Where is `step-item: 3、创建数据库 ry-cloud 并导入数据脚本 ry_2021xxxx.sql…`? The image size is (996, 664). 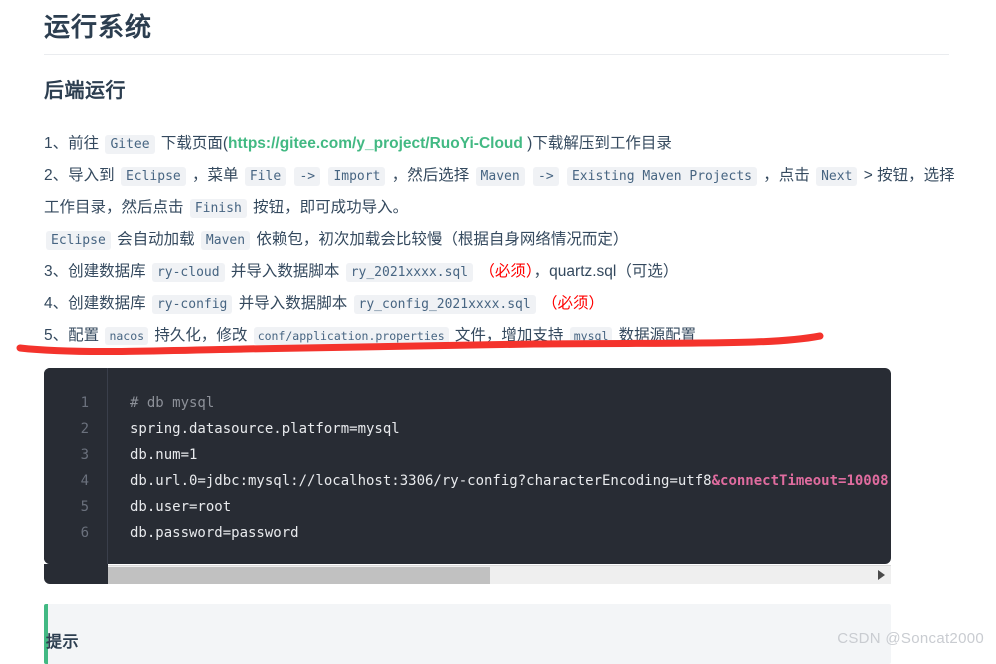 step-item: 3、创建数据库 ry-cloud 并导入数据脚本 ry_2021xxxx.sql… is located at coordinates (504, 272).